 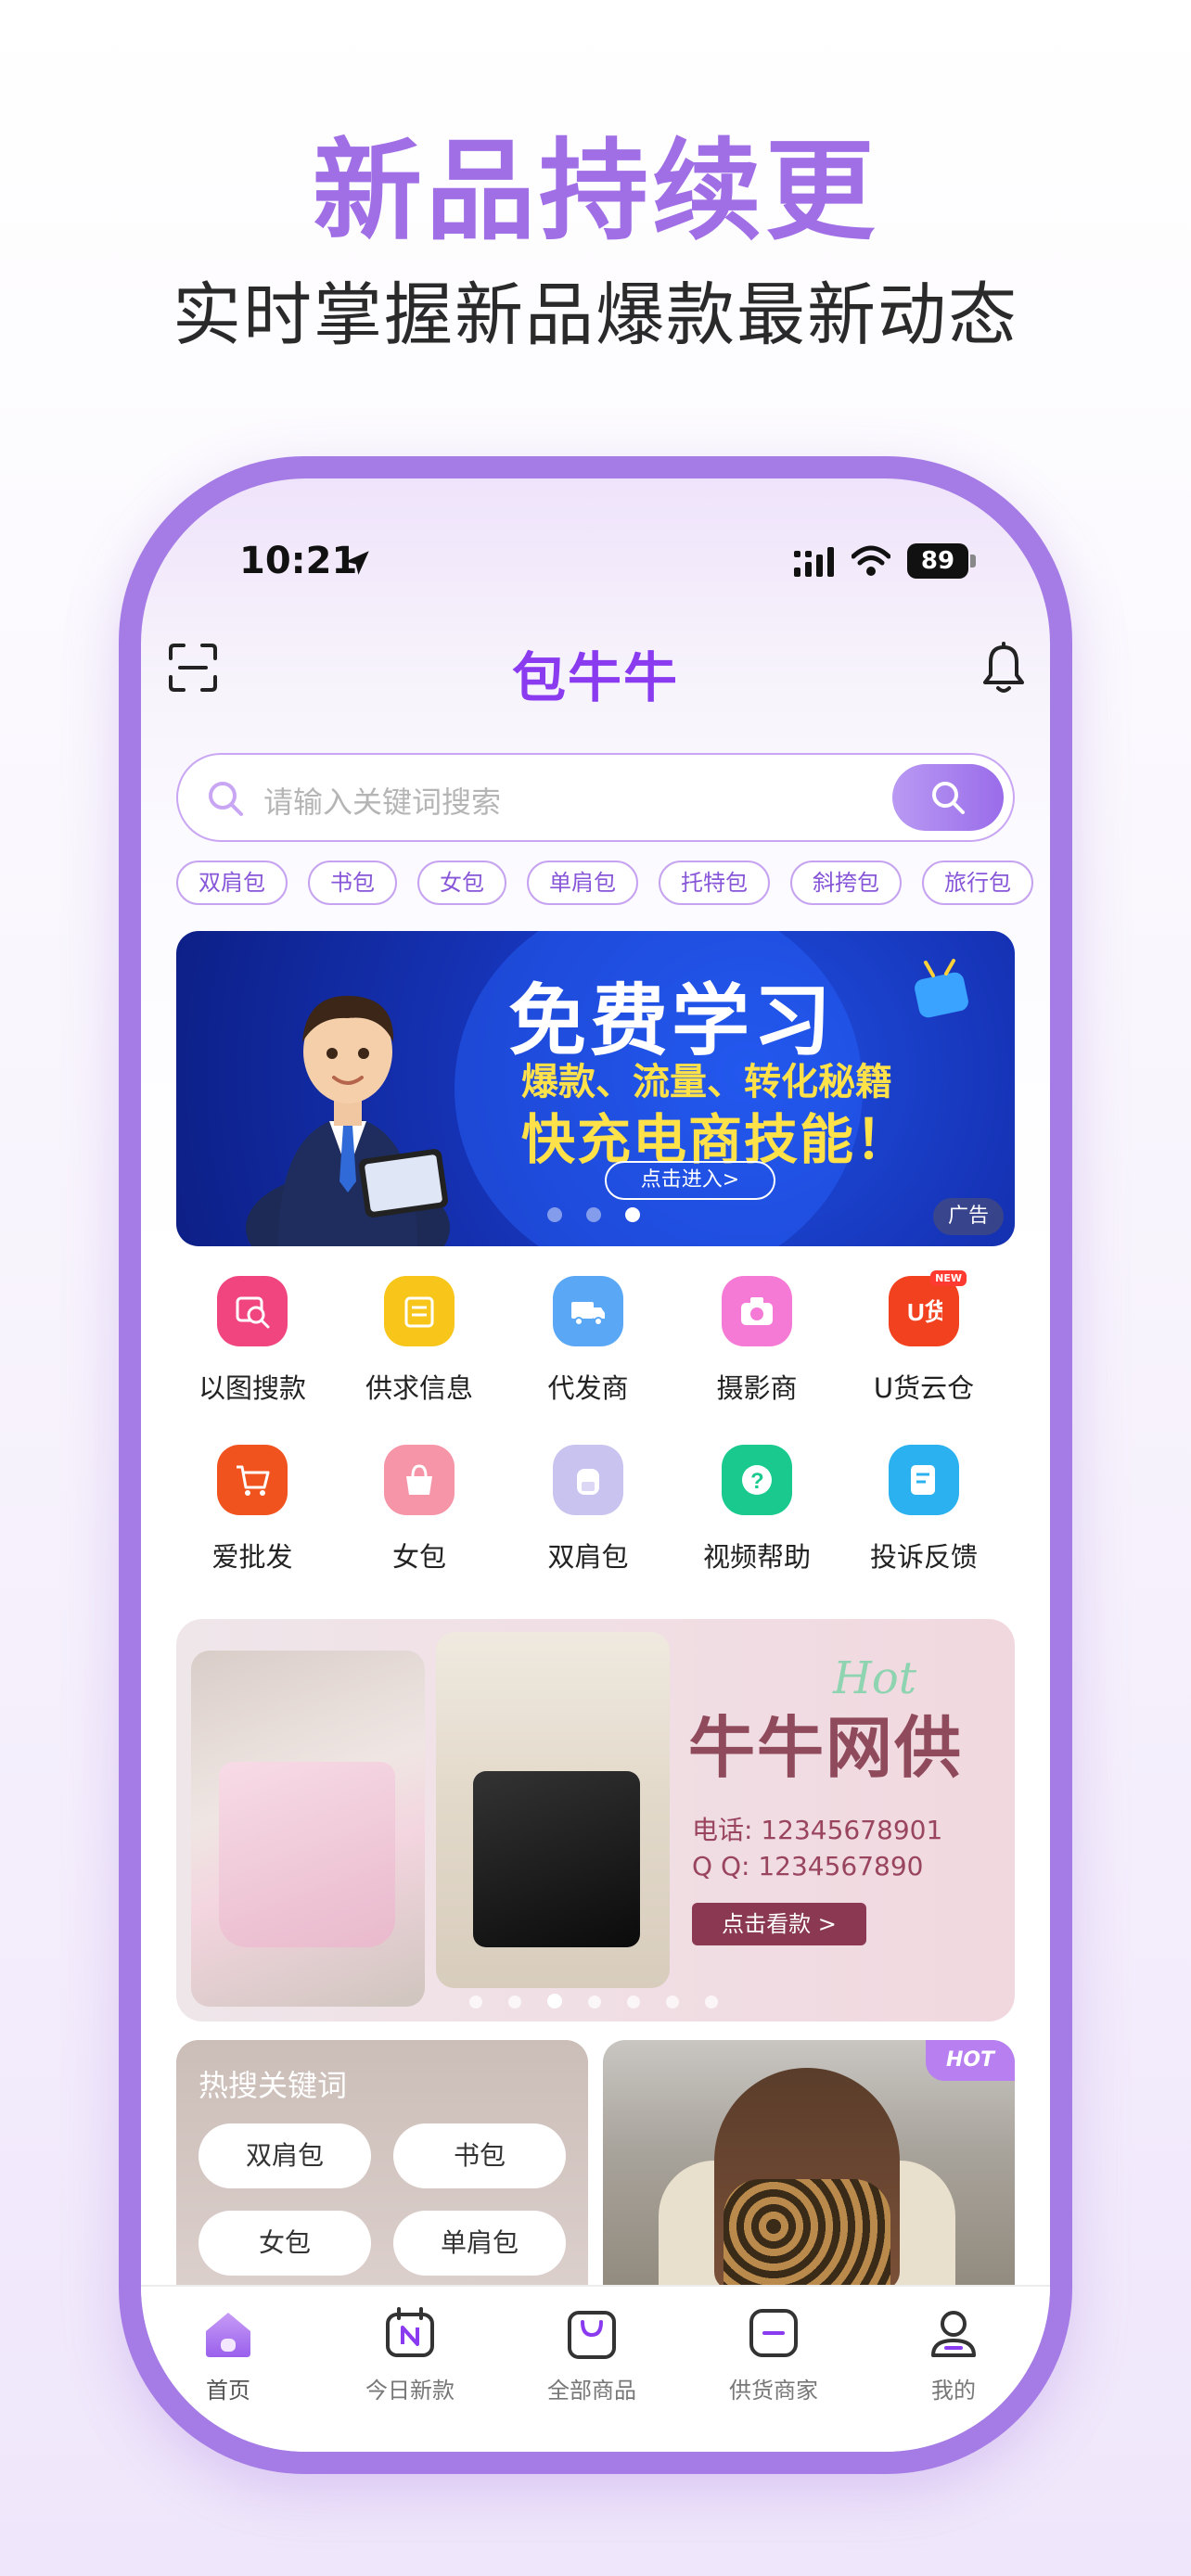 What do you see at coordinates (232, 883) in the screenshot?
I see `chip-backpack: 双肩包` at bounding box center [232, 883].